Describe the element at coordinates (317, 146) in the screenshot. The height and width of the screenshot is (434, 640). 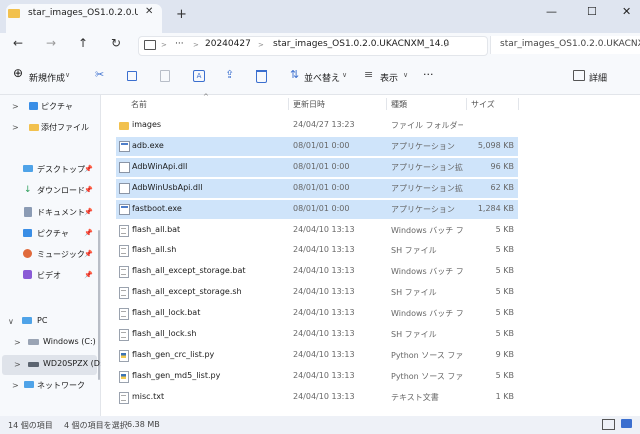
I see `table-row: adb.exe 08/01/01 0:00 アプリケーション 5,098 KB` at that location.